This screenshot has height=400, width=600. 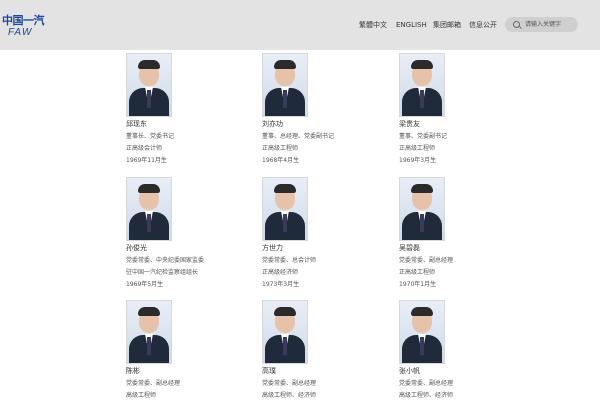 What do you see at coordinates (269, 371) in the screenshot?
I see `person-name: 高璞` at bounding box center [269, 371].